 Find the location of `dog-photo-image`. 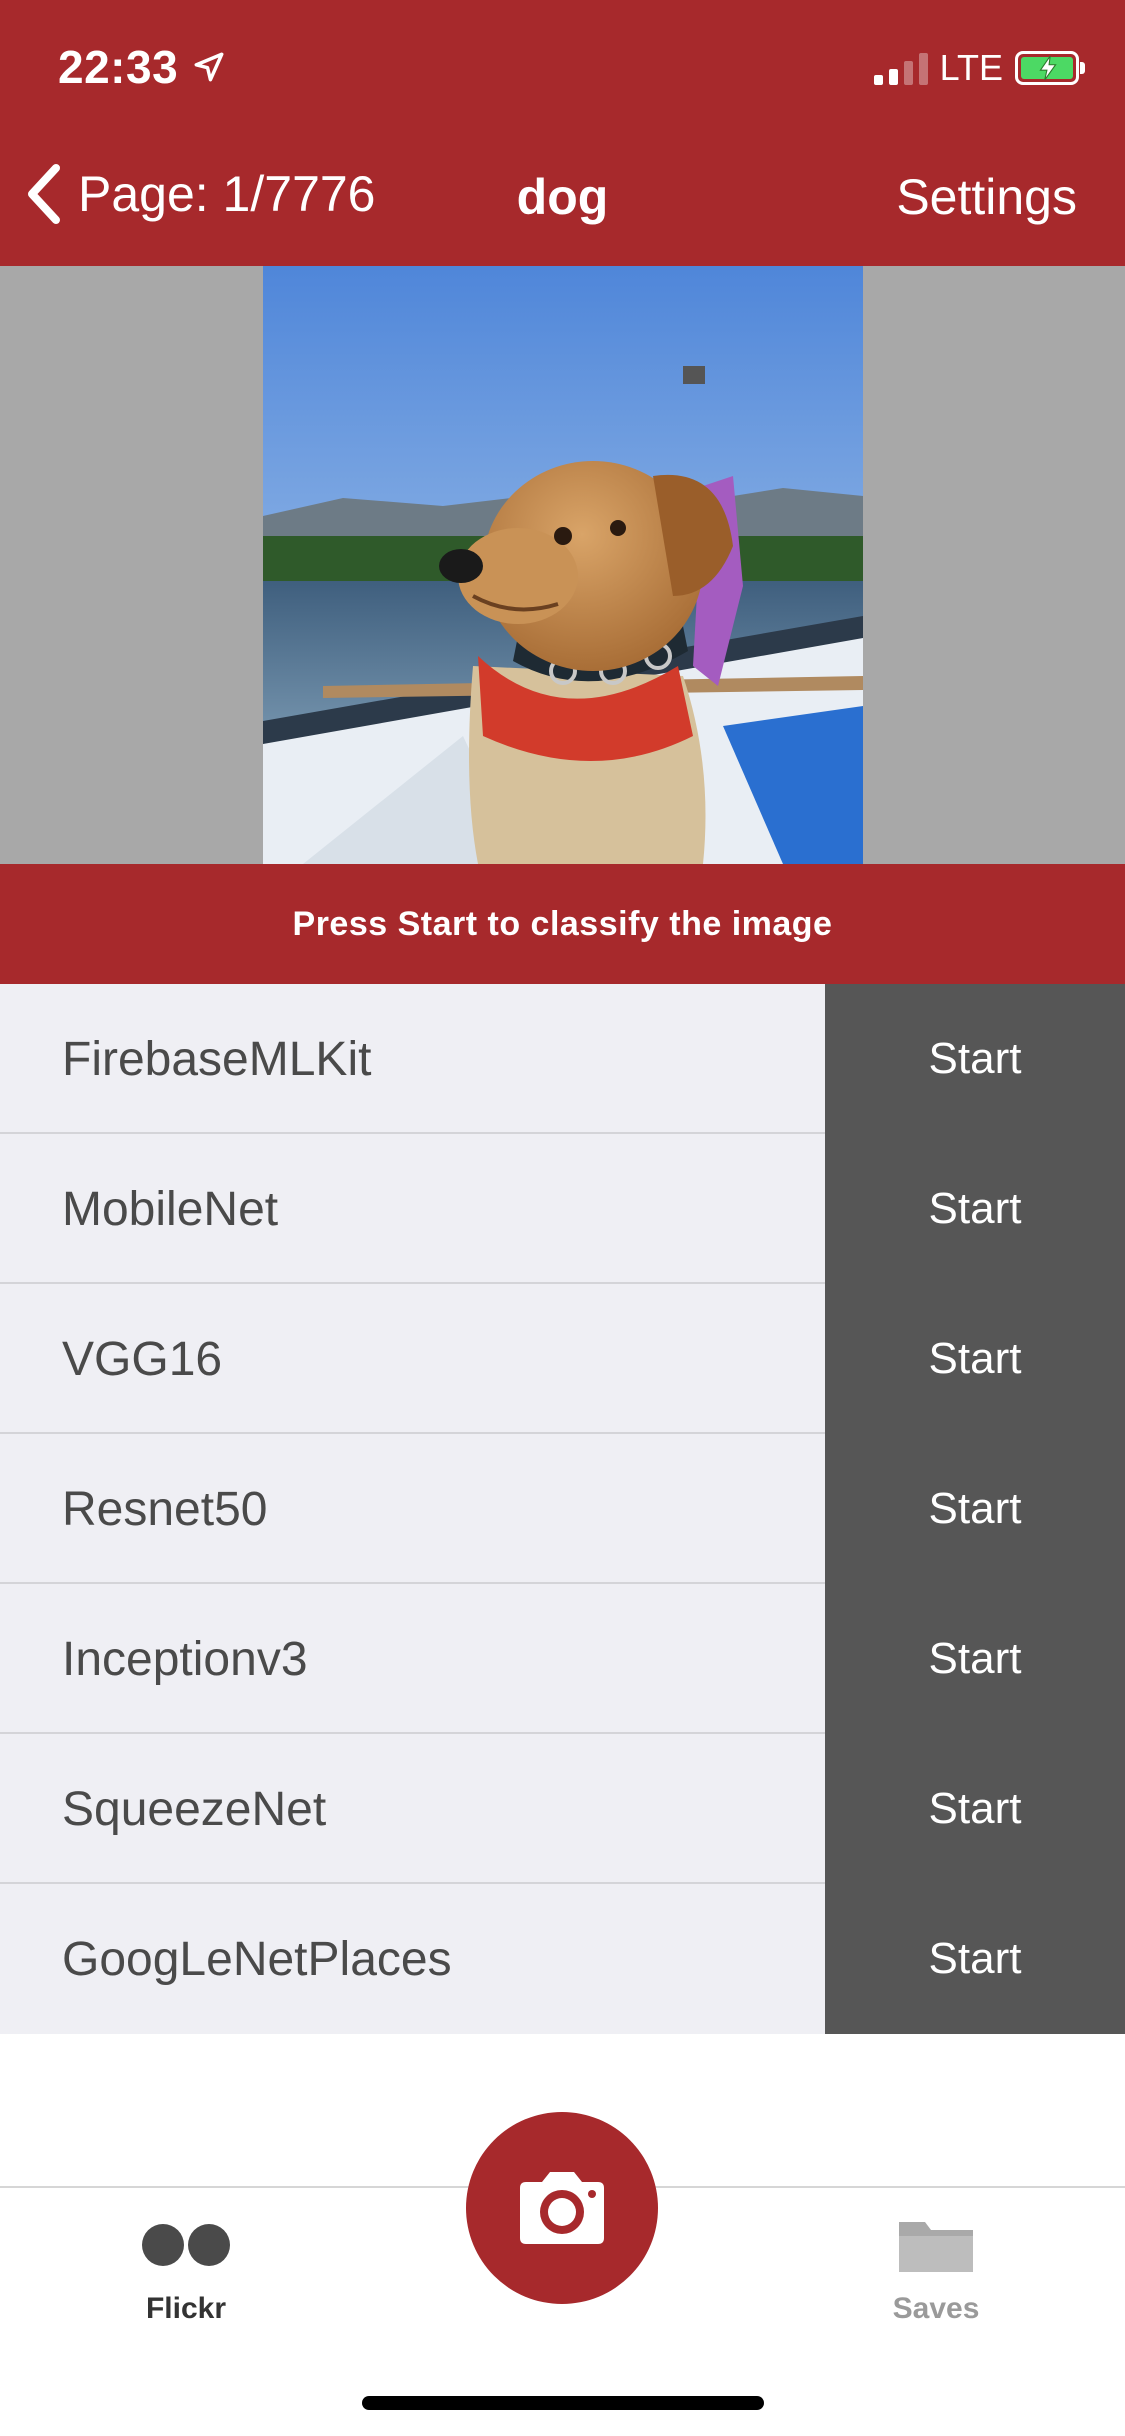

dog-photo-image is located at coordinates (563, 565).